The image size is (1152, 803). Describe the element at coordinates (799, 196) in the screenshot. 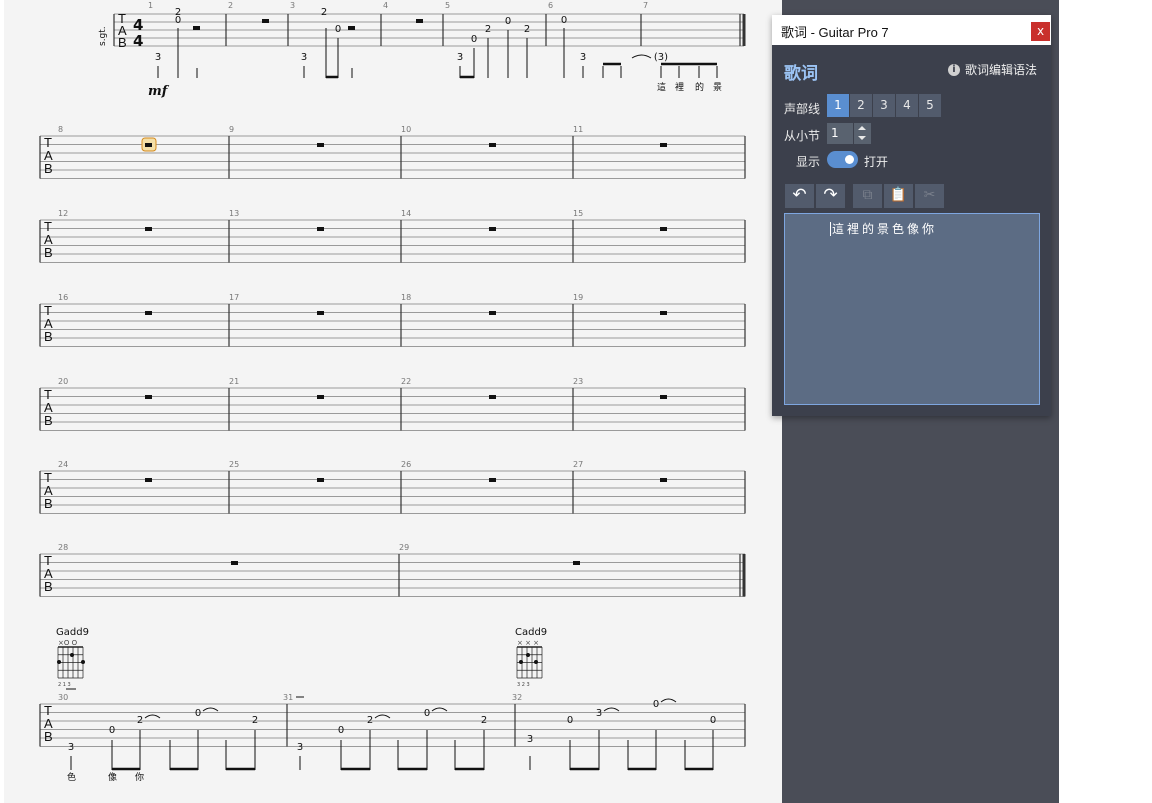

I see `undo-icon: ↶` at that location.